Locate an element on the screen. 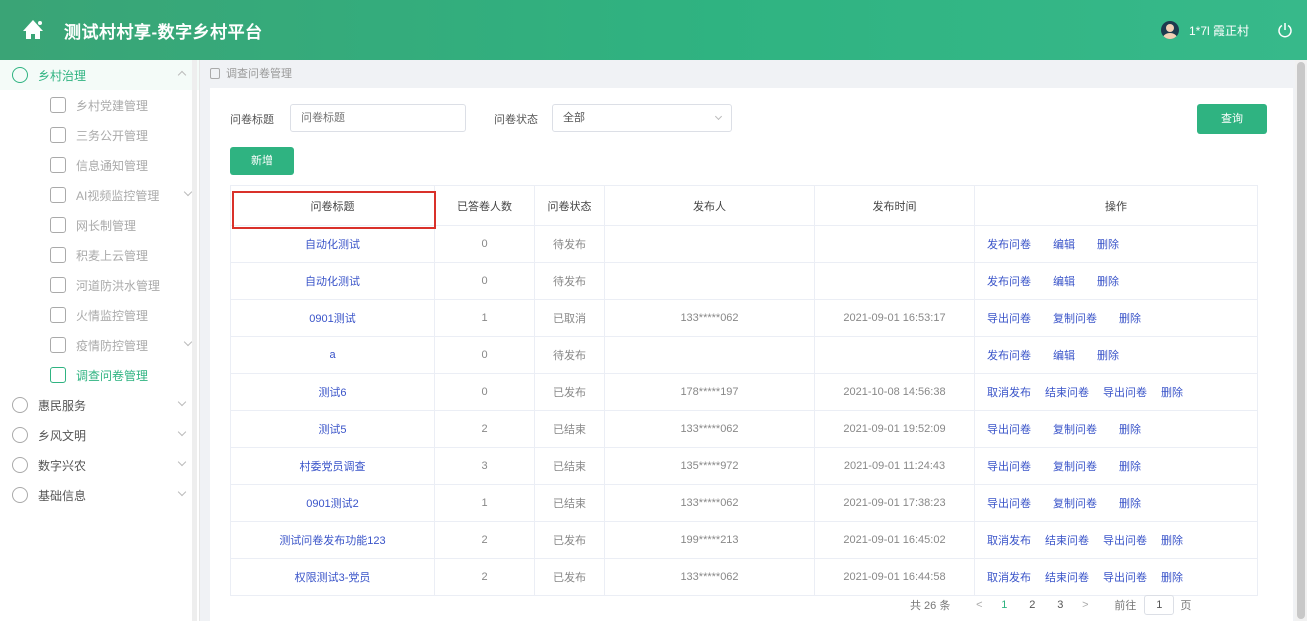 The width and height of the screenshot is (1307, 621). scrollbar-thumb is located at coordinates (1301, 340).